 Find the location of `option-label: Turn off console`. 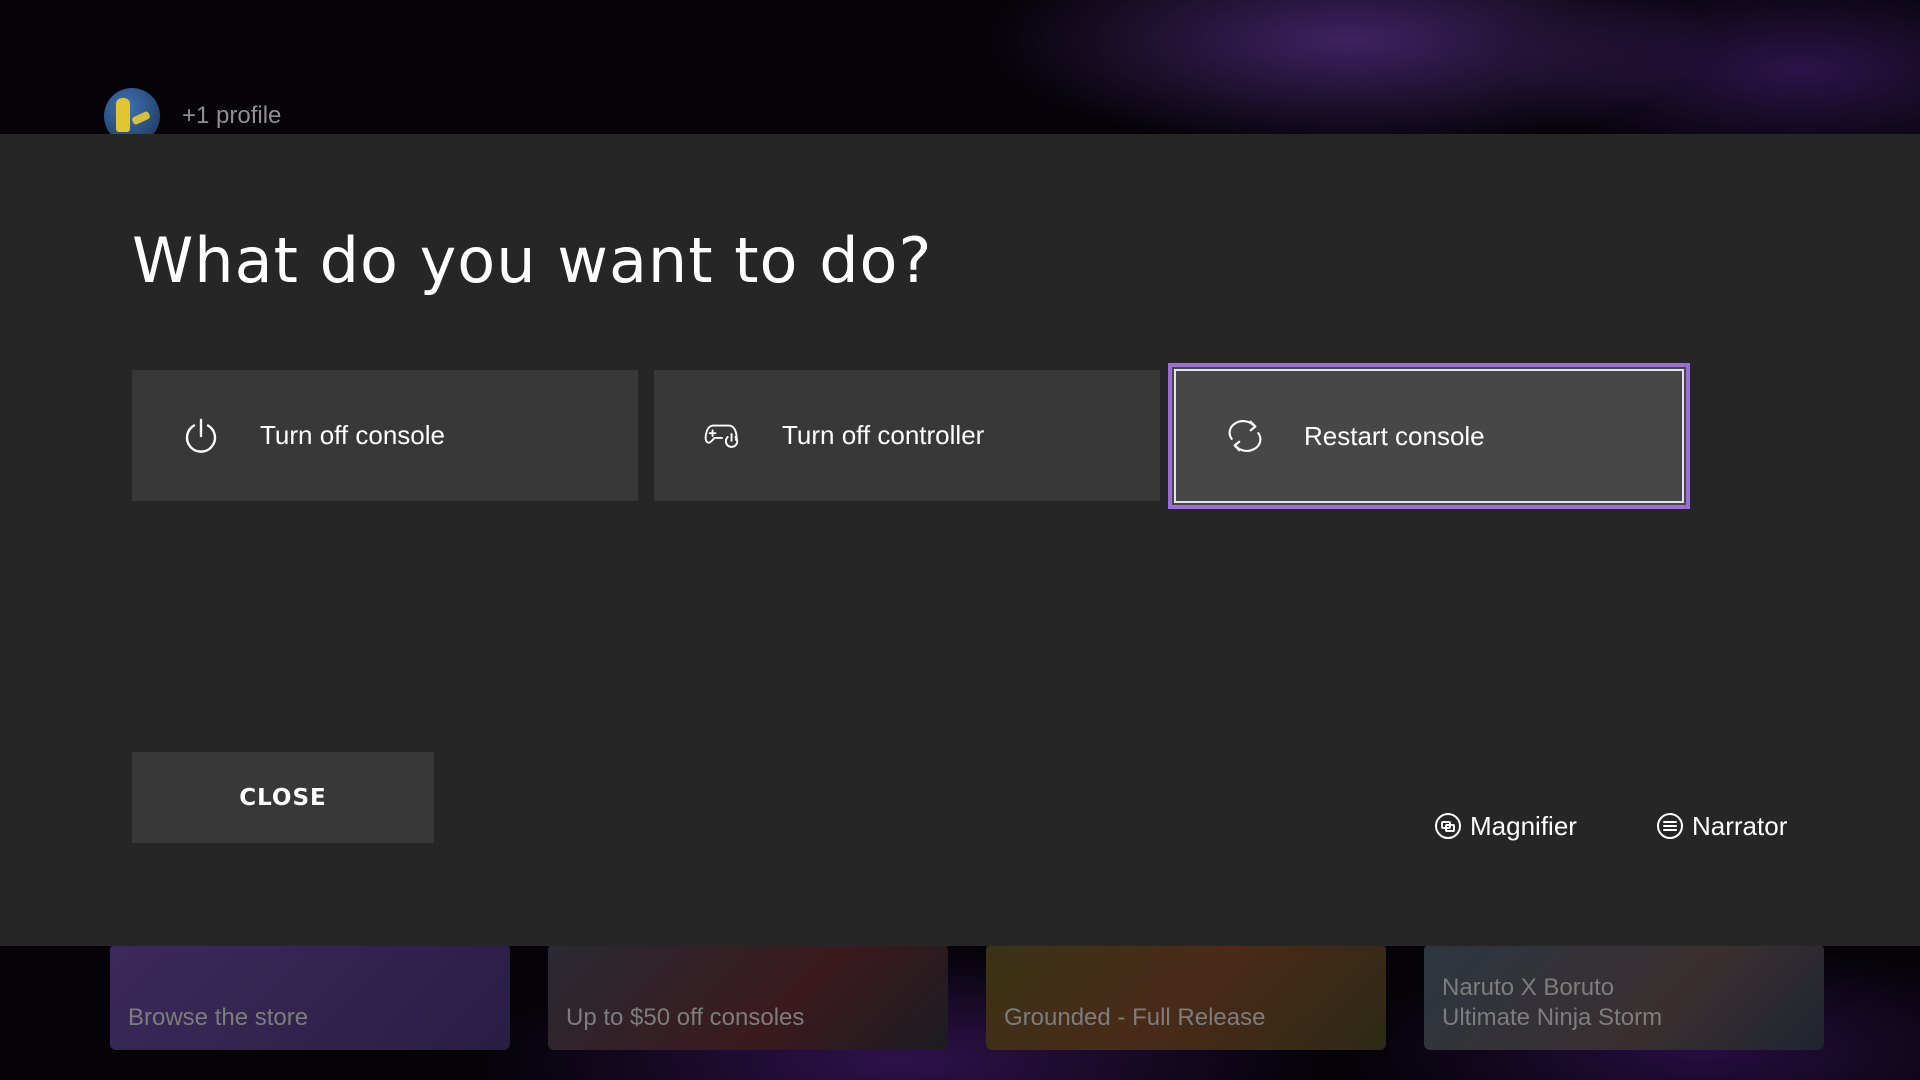

option-label: Turn off console is located at coordinates (352, 435).